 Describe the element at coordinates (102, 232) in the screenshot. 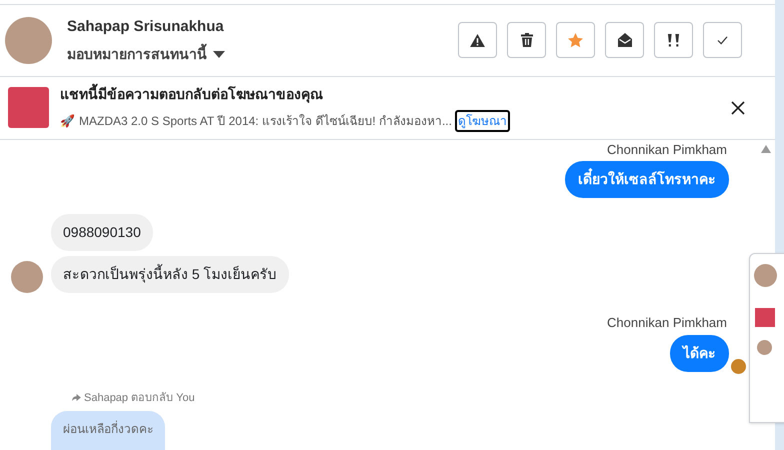

I see `incoming-message: 0988090130` at that location.